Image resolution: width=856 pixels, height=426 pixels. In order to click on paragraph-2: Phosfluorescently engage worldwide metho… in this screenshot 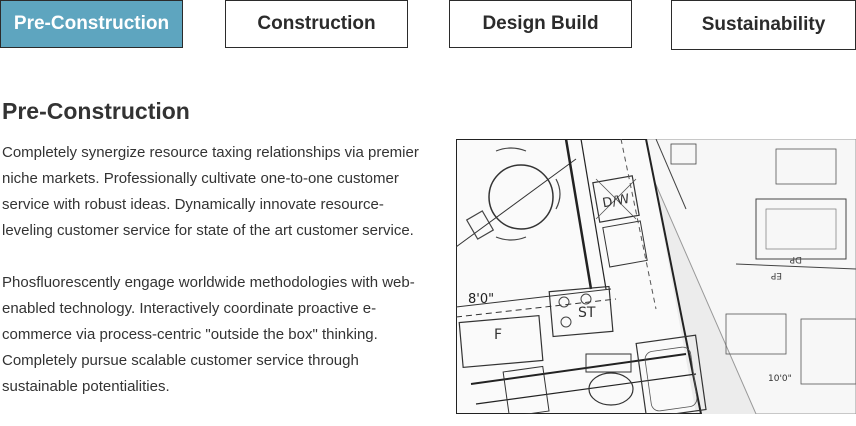, I will do `click(208, 334)`.